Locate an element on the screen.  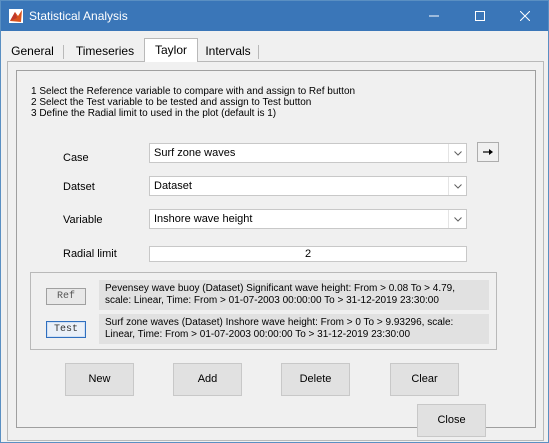
arrow-right-icon is located at coordinates (488, 152).